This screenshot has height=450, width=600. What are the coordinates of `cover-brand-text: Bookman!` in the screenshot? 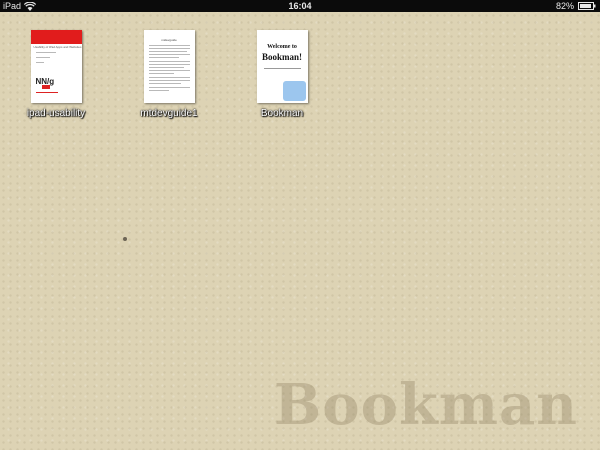 It's located at (281, 57).